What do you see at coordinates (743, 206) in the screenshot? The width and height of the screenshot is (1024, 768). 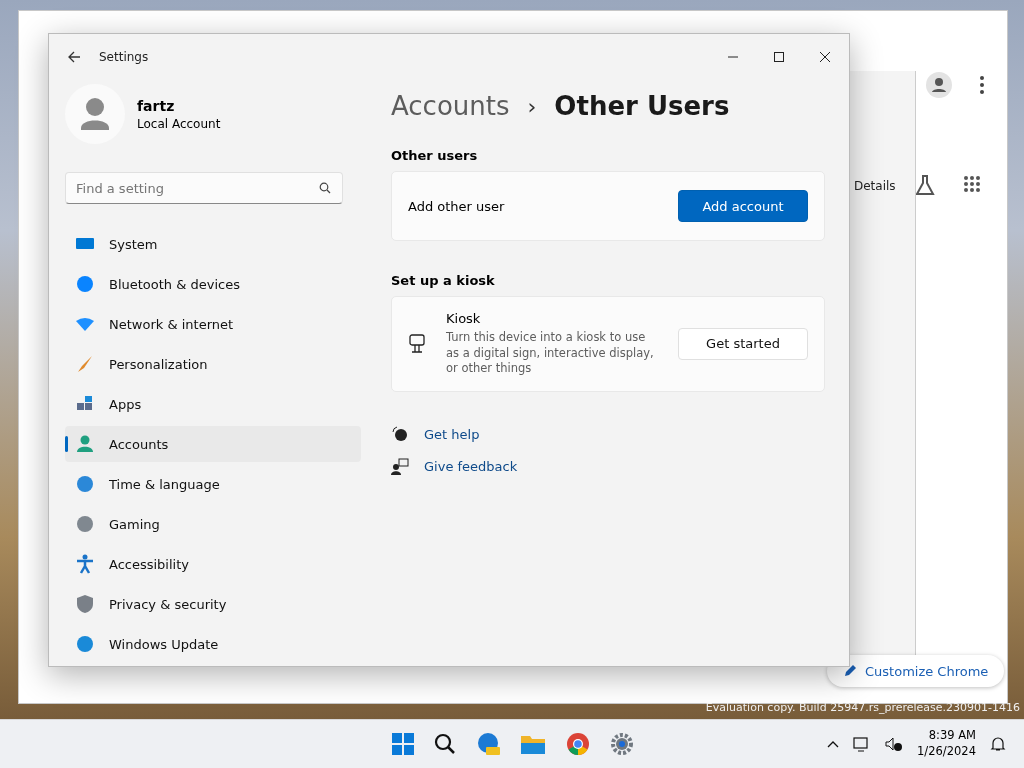 I see `action-button: Add account` at bounding box center [743, 206].